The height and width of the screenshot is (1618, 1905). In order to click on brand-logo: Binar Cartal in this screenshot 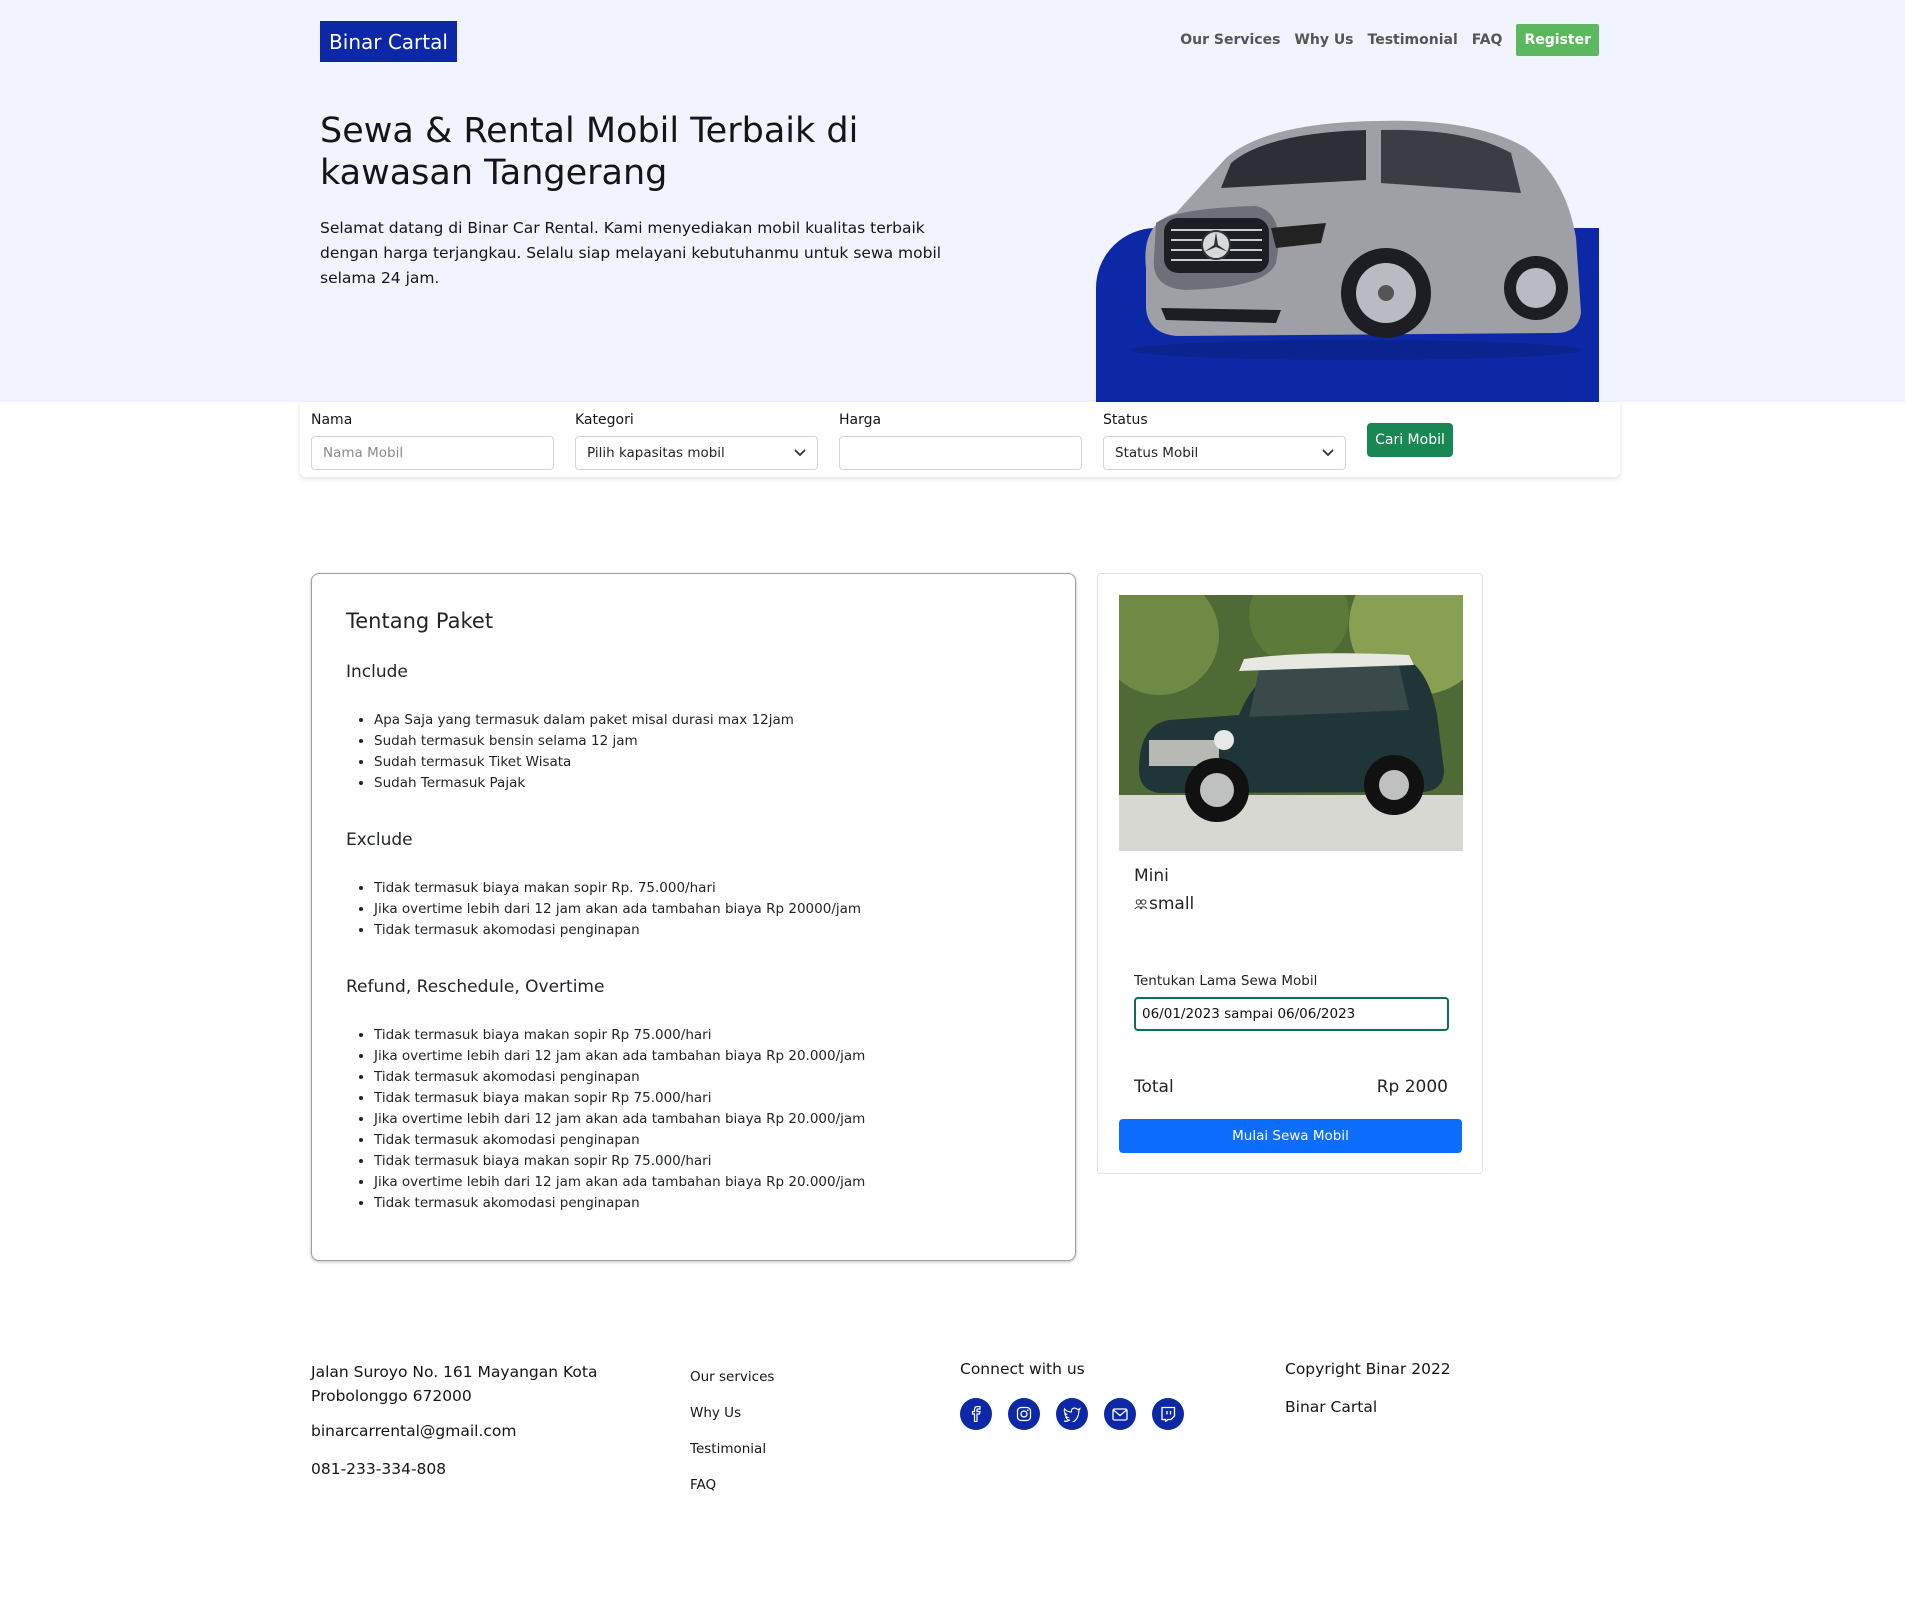, I will do `click(388, 41)`.